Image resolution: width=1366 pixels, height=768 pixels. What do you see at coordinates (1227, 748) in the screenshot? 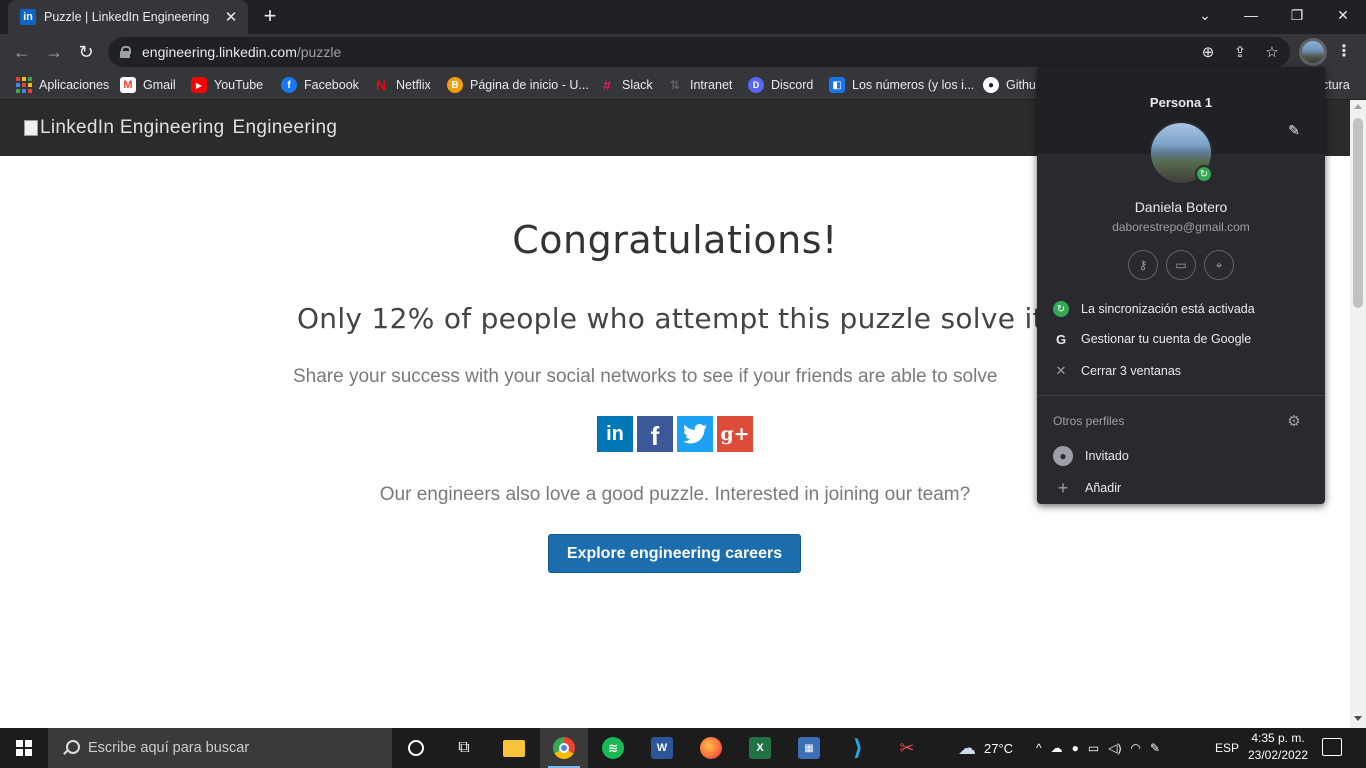
I see `input-language: ESP` at bounding box center [1227, 748].